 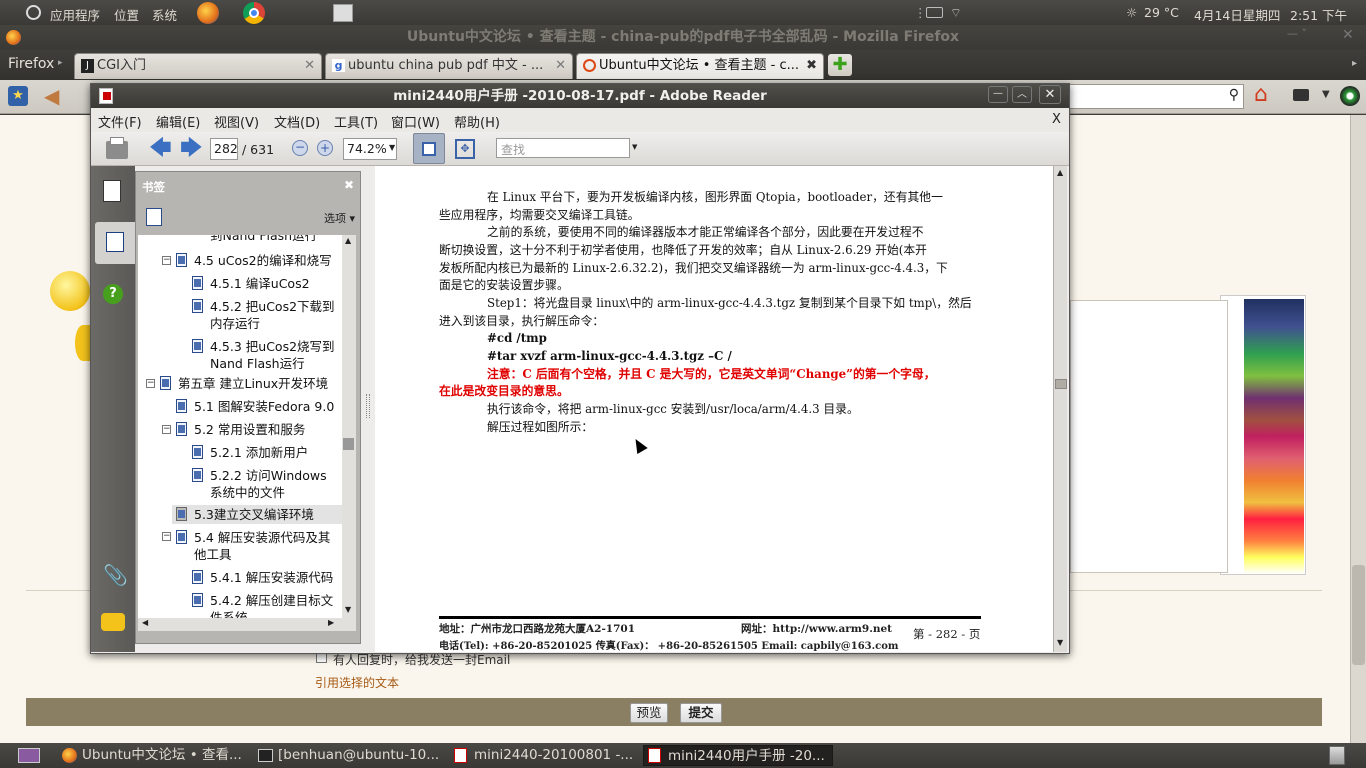 What do you see at coordinates (297, 121) in the screenshot?
I see `menu-document: 文档(D)` at bounding box center [297, 121].